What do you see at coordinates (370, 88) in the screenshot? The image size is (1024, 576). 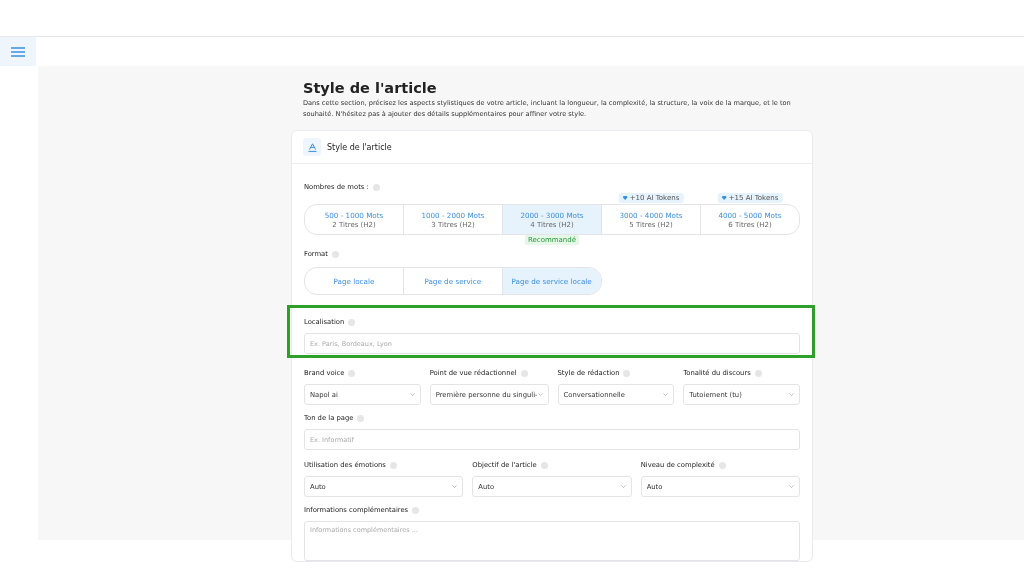 I see `section-title: Style de l'article` at bounding box center [370, 88].